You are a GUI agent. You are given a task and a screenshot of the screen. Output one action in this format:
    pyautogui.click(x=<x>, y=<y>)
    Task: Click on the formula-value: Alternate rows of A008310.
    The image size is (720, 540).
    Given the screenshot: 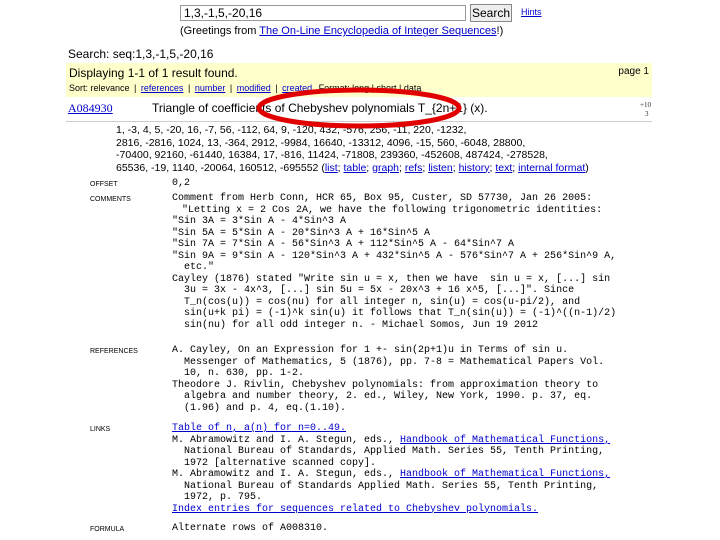 What is the action you would take?
    pyautogui.click(x=250, y=528)
    